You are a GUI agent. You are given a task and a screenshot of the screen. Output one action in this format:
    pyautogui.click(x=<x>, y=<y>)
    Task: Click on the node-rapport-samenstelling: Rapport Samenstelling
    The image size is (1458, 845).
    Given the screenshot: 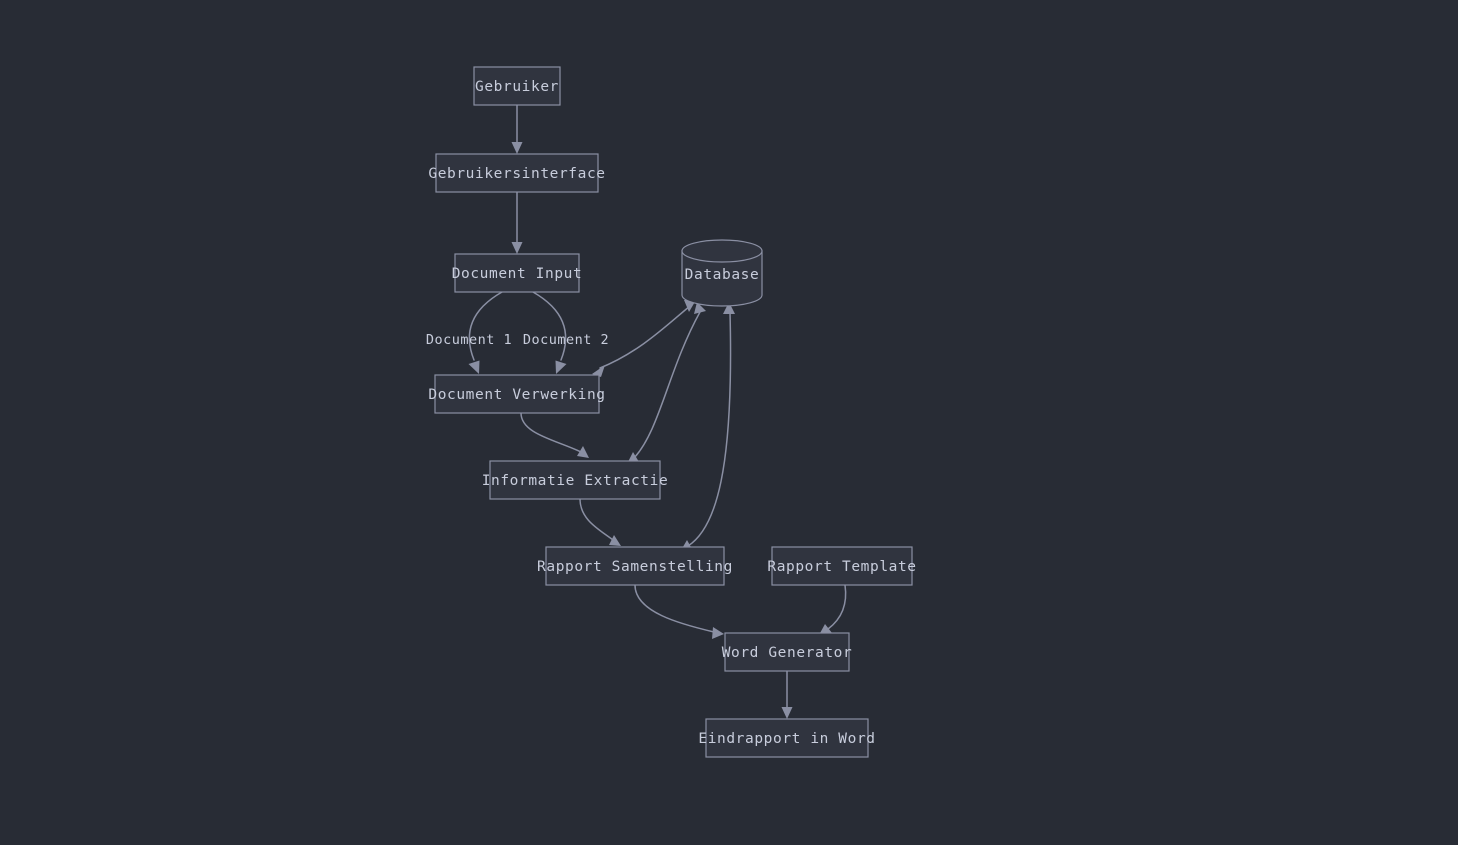 What is the action you would take?
    pyautogui.click(x=635, y=566)
    